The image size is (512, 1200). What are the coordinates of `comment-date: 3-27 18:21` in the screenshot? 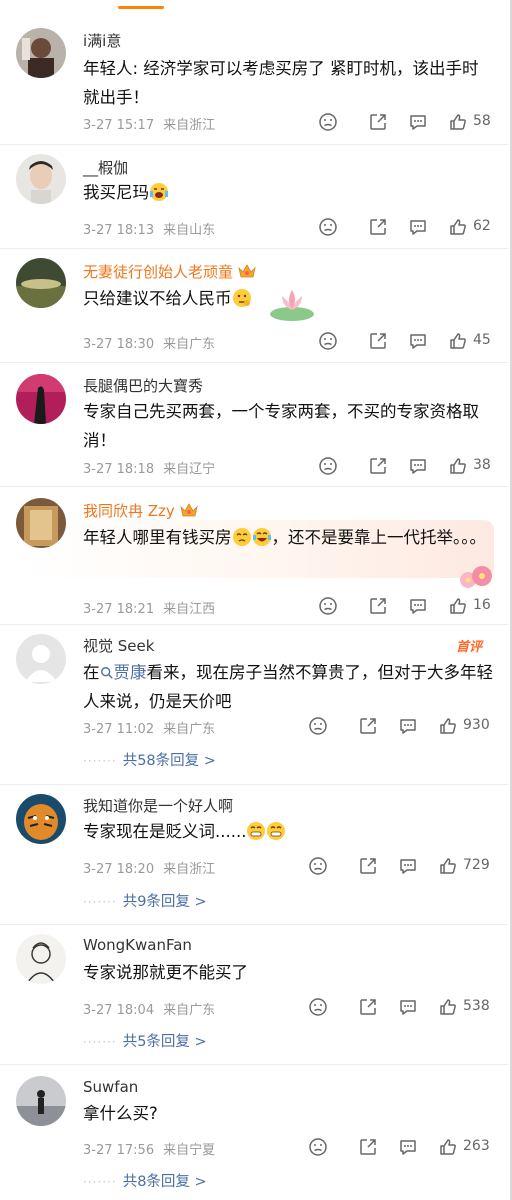 It's located at (119, 609).